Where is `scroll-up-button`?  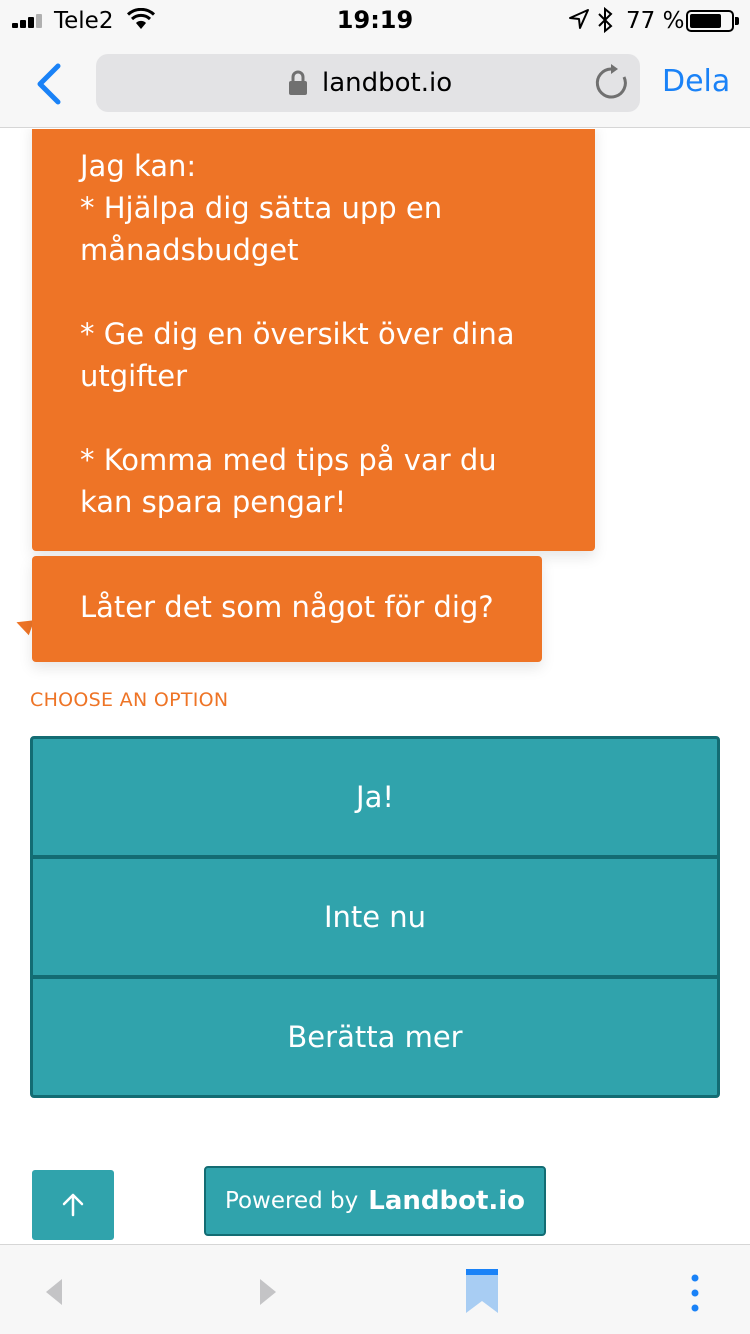
scroll-up-button is located at coordinates (73, 1205).